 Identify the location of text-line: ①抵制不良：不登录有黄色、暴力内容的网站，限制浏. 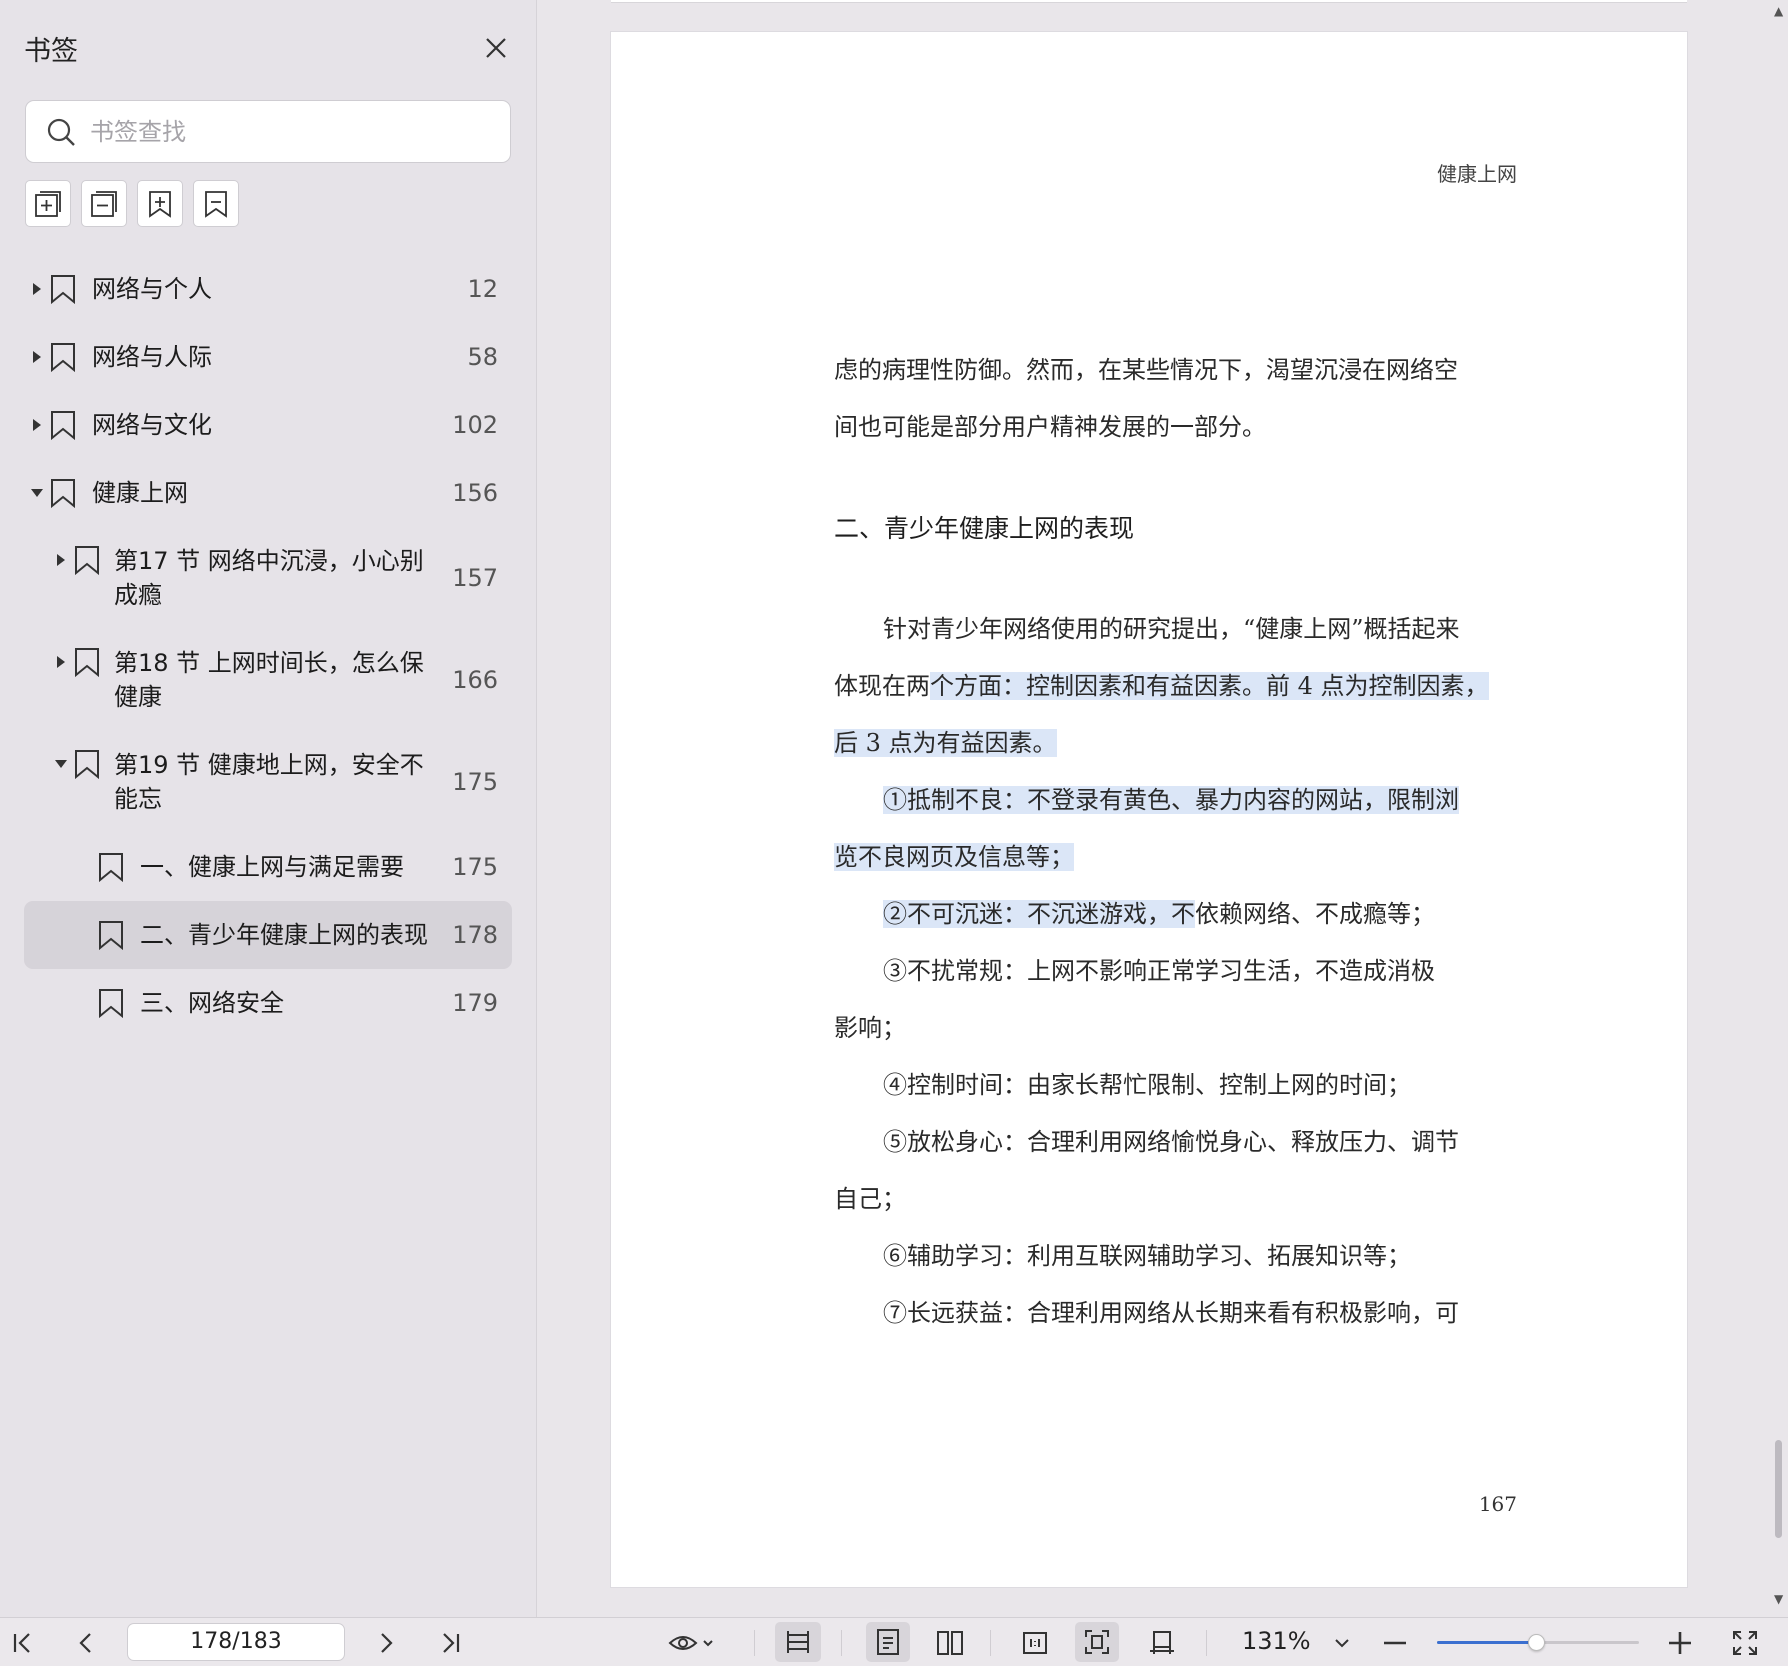
(1175, 800).